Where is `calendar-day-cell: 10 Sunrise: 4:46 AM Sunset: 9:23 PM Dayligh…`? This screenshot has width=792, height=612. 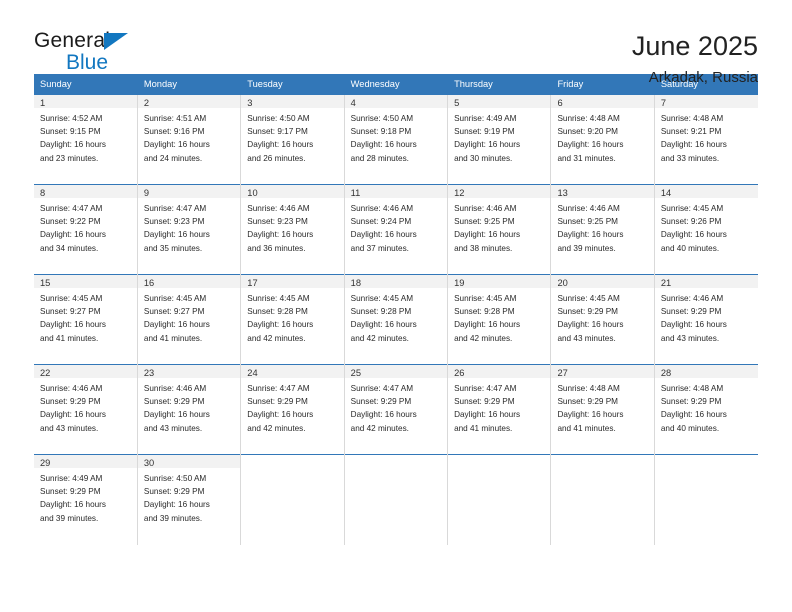
calendar-day-cell: 10 Sunrise: 4:46 AM Sunset: 9:23 PM Dayligh… is located at coordinates (292, 229).